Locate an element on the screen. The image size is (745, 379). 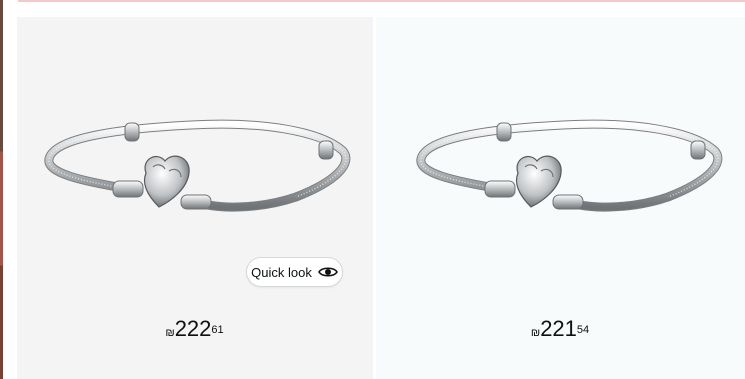
window-edge is located at coordinates (1, 189).